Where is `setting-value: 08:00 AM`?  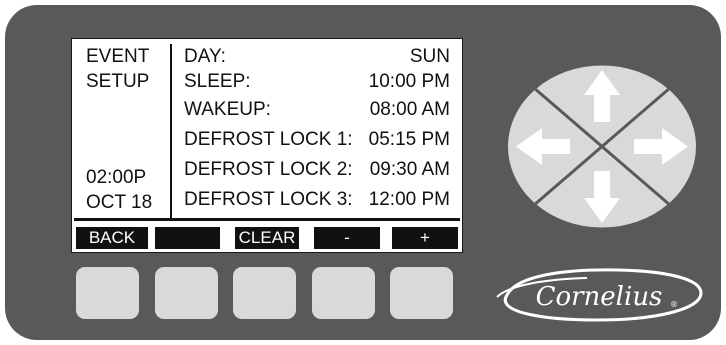 setting-value: 08:00 AM is located at coordinates (409, 109).